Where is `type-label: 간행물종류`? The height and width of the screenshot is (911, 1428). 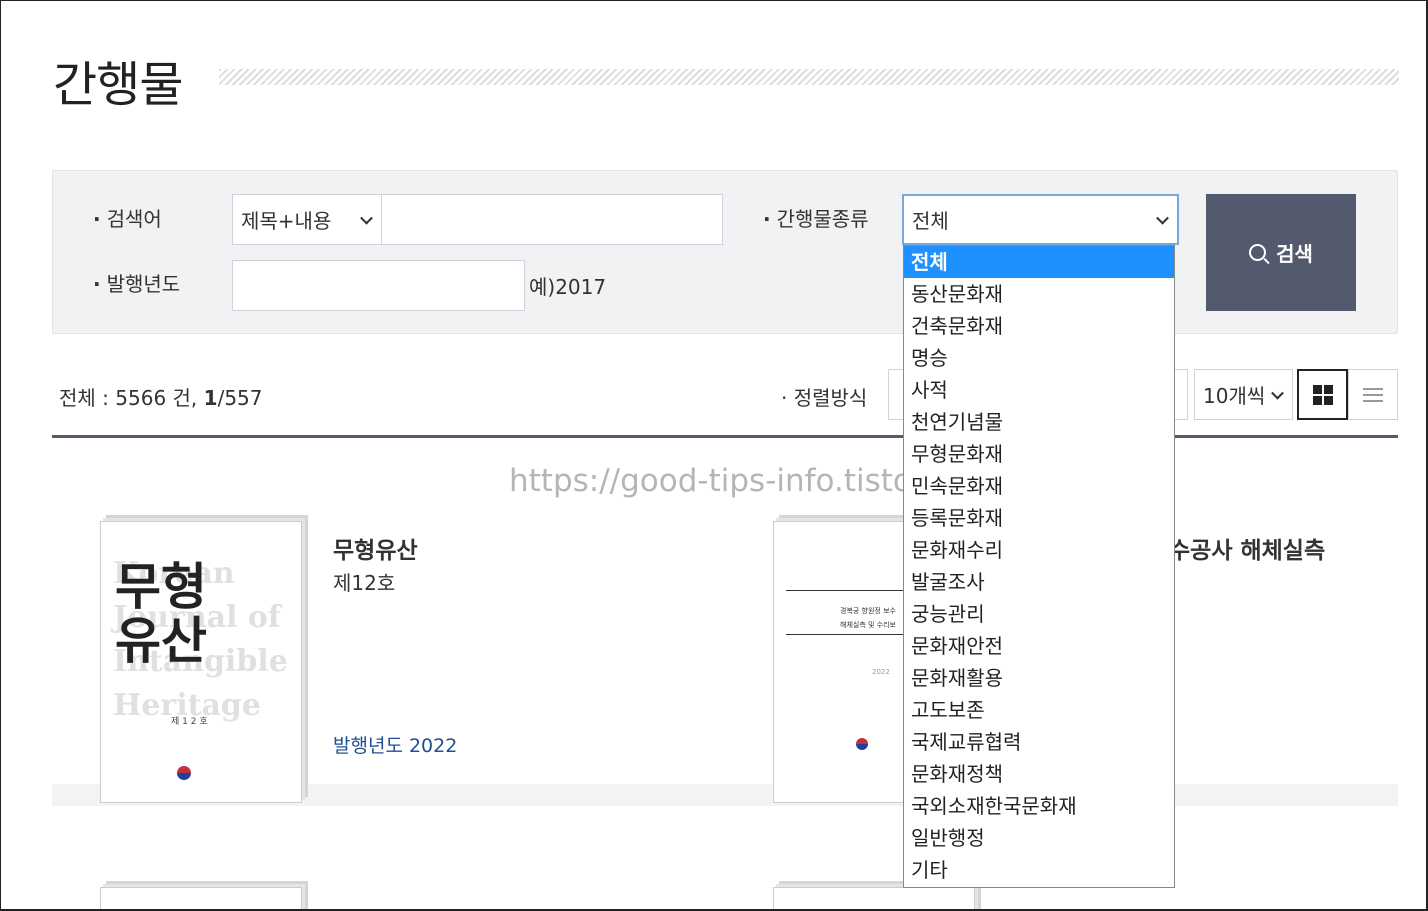 type-label: 간행물종류 is located at coordinates (816, 217).